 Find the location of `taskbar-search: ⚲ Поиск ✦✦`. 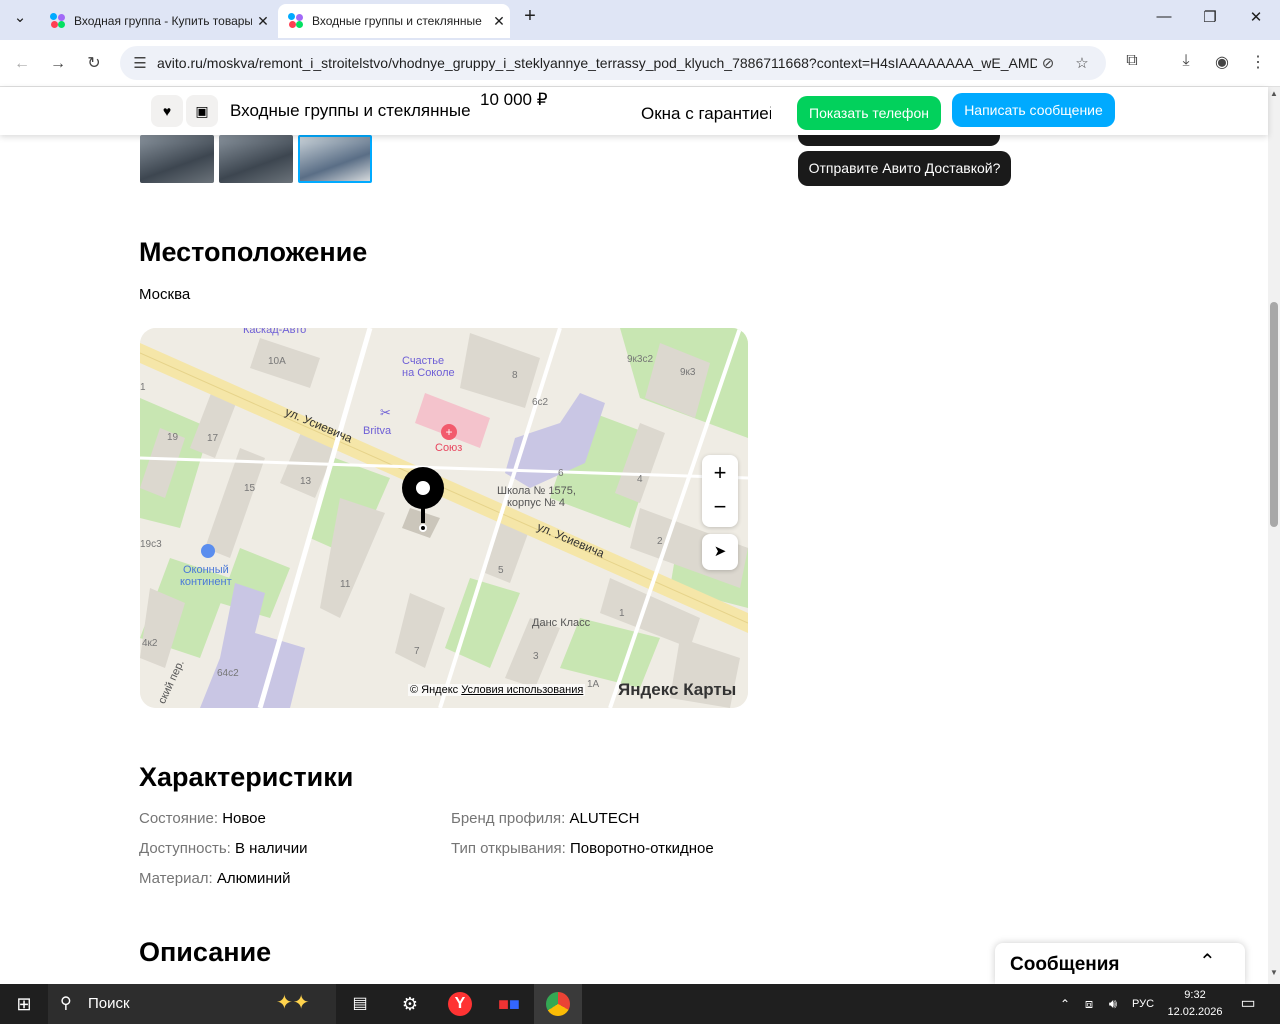

taskbar-search: ⚲ Поиск ✦✦ is located at coordinates (192, 1004).